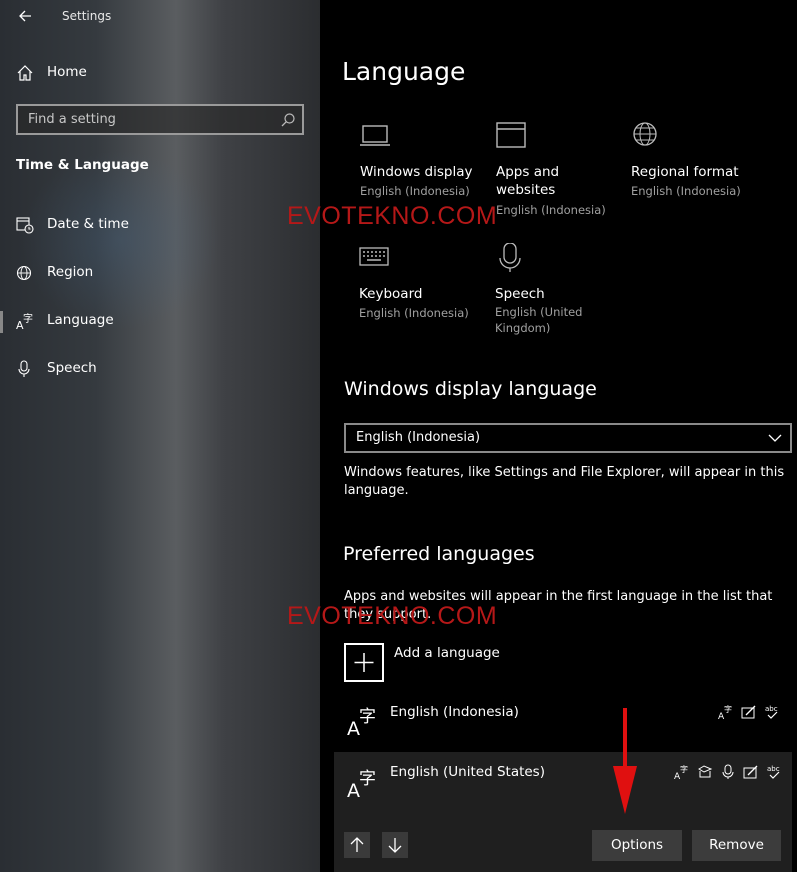 The height and width of the screenshot is (872, 797). Describe the element at coordinates (160, 17) in the screenshot. I see `title-bar: Settings` at that location.